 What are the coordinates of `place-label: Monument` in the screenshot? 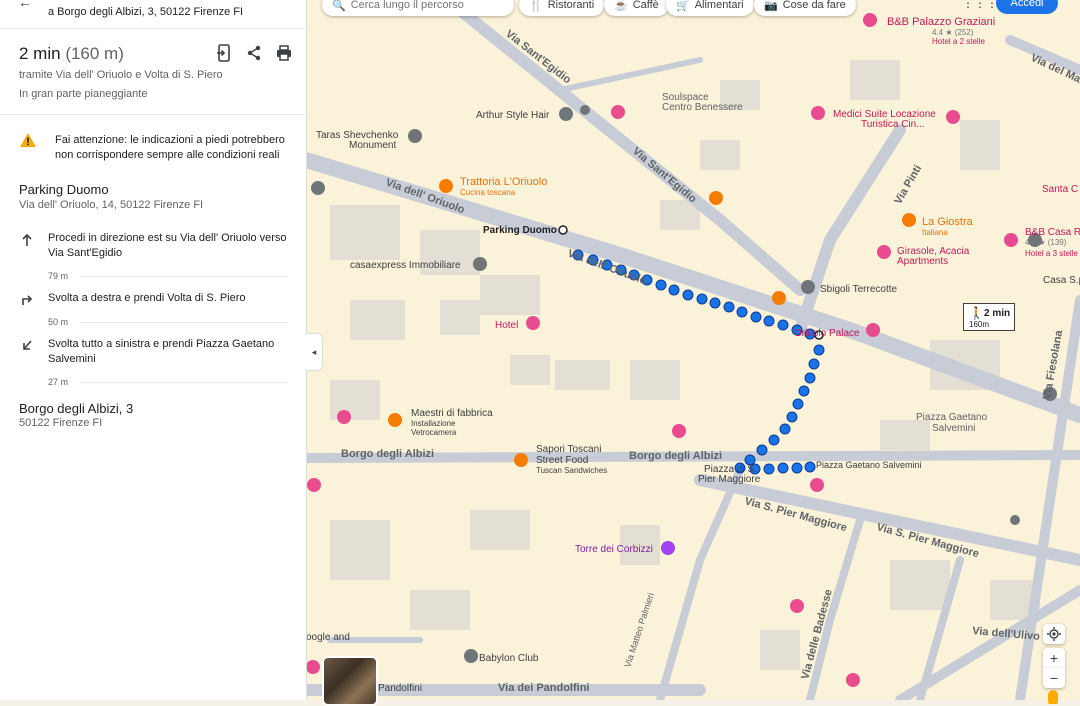 It's located at (372, 145).